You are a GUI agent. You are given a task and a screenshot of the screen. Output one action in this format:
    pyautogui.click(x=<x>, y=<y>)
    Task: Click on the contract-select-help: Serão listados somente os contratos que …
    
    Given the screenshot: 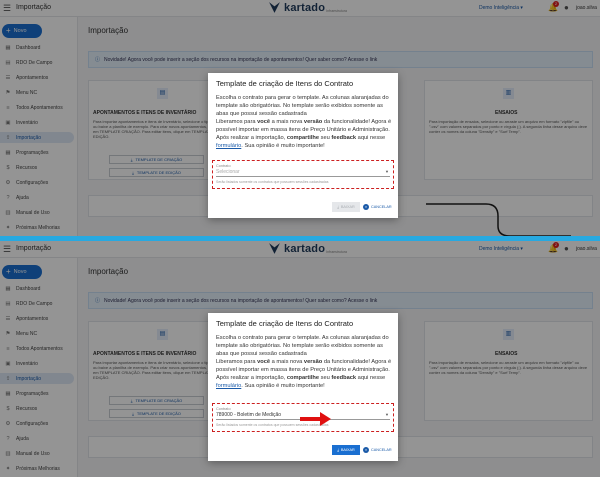 What is the action you would take?
    pyautogui.click(x=272, y=182)
    